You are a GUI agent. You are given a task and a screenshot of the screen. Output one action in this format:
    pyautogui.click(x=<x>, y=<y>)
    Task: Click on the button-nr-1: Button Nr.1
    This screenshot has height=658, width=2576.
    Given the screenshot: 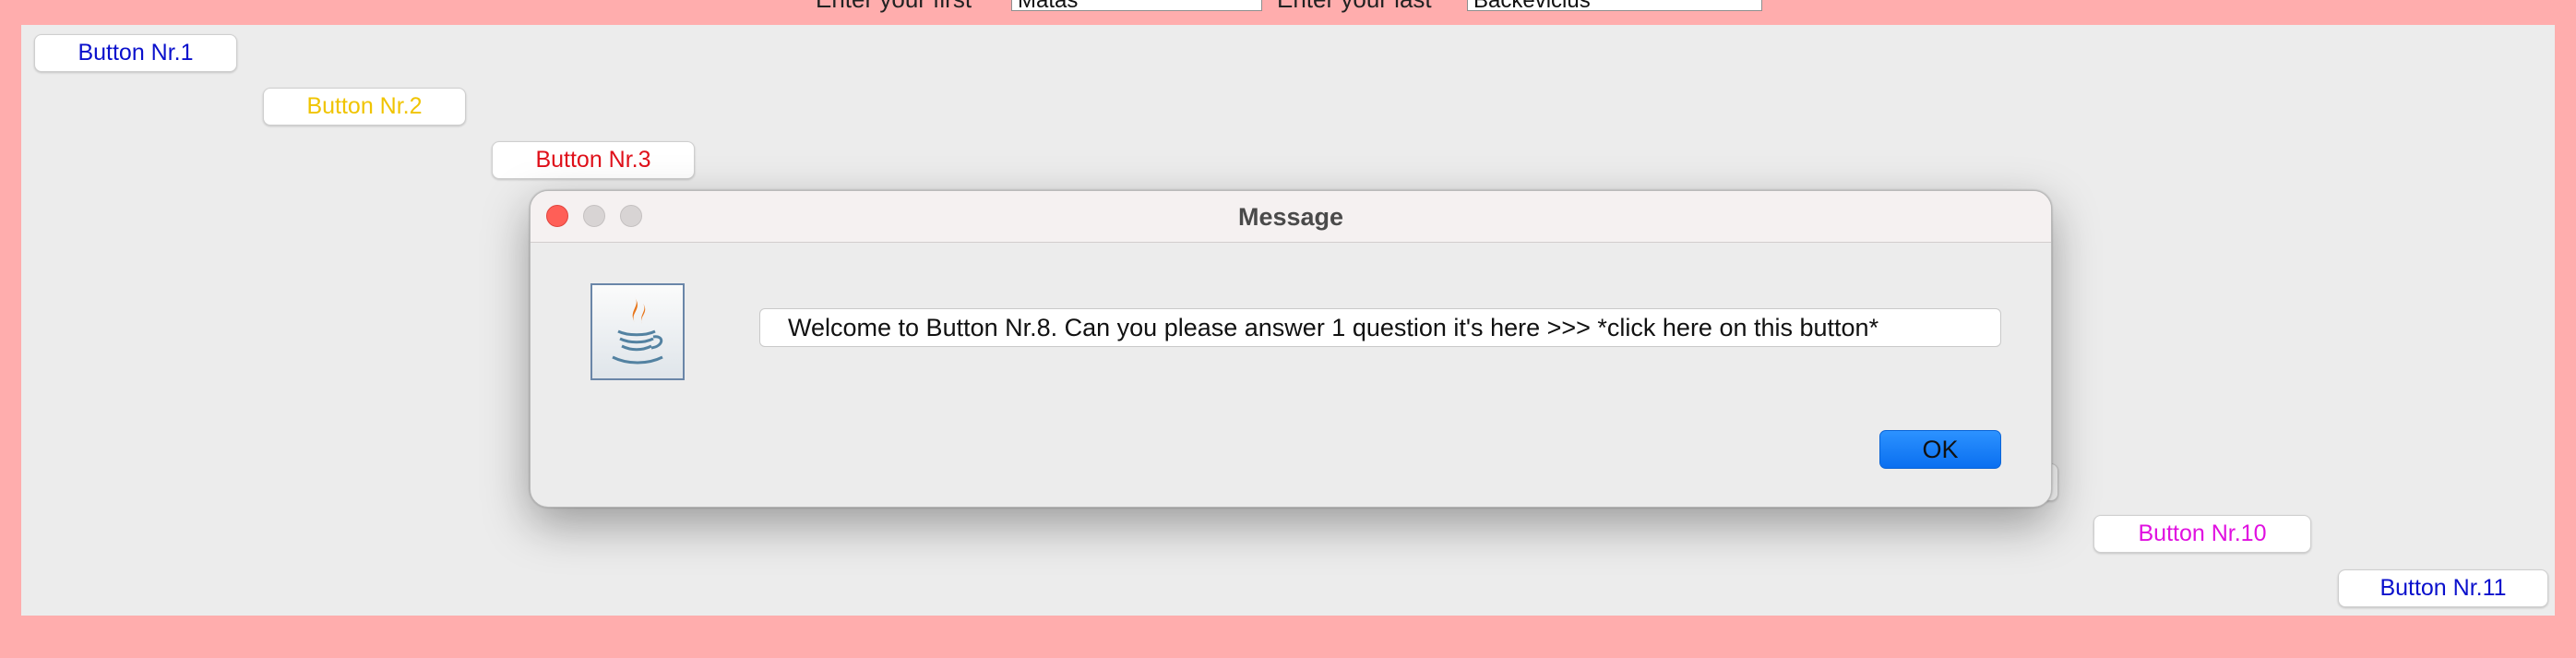 What is the action you would take?
    pyautogui.click(x=135, y=53)
    